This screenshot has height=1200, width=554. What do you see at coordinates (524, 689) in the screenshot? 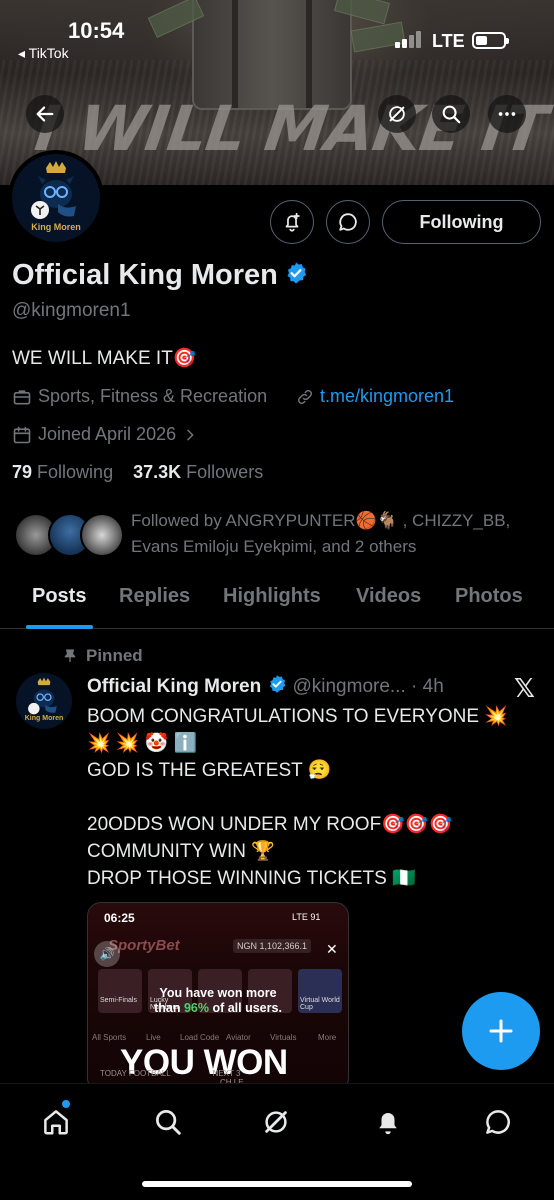
I see `x-logo-icon: 𝕏` at bounding box center [524, 689].